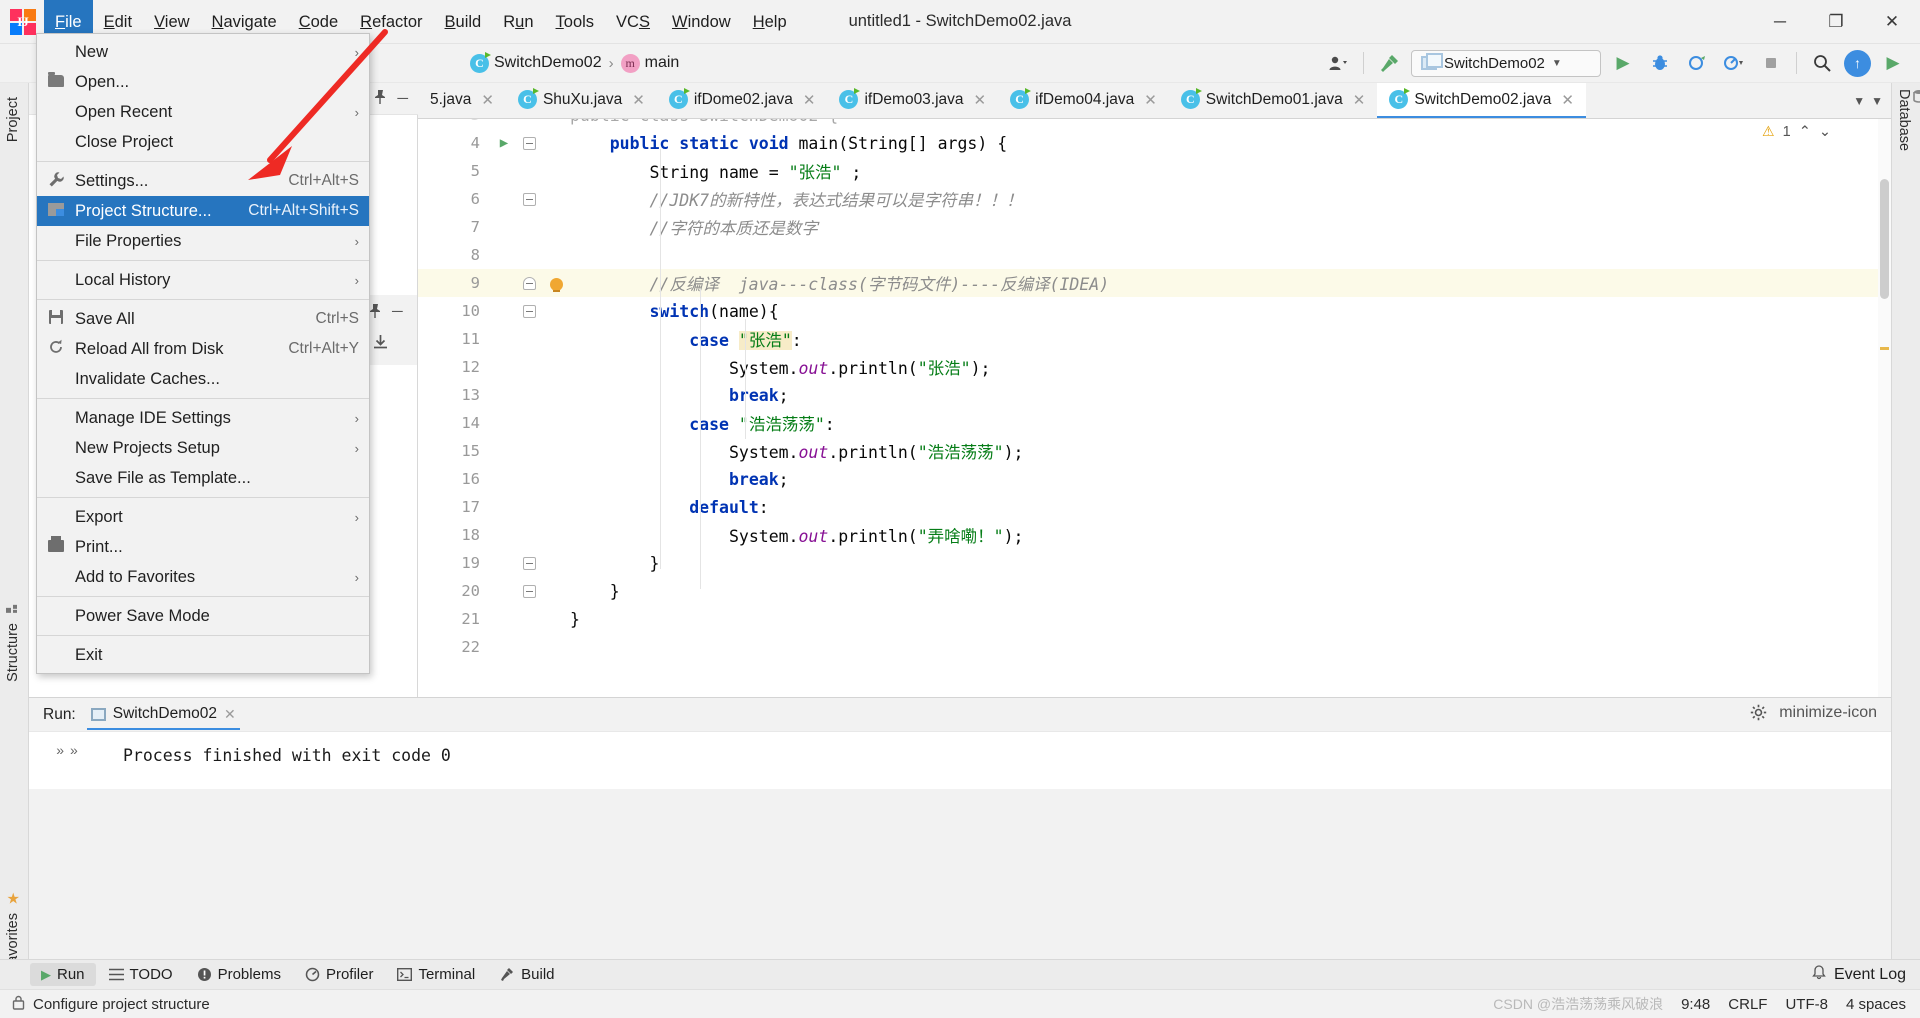  Describe the element at coordinates (436, 974) in the screenshot. I see `bottom-tab-terminal: Terminal` at that location.